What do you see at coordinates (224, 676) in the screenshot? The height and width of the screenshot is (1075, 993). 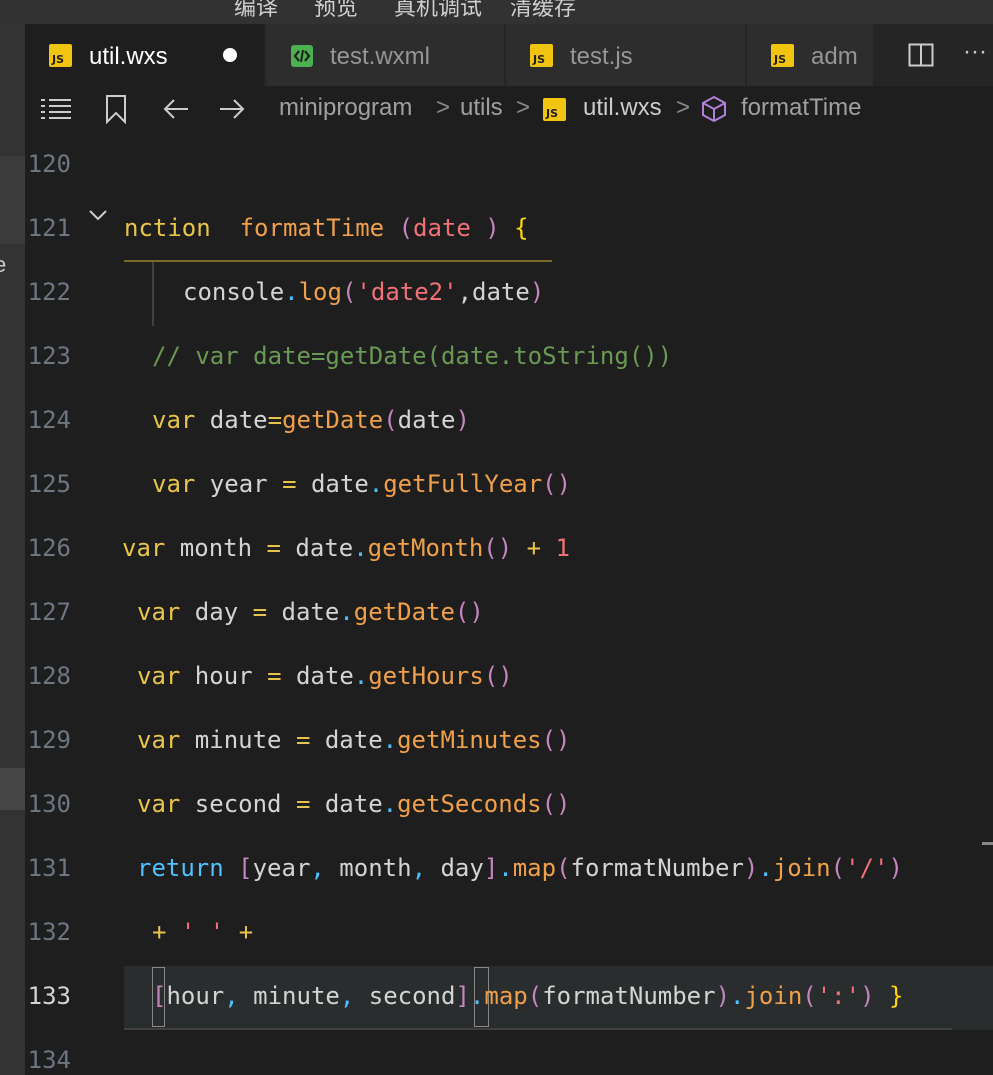 I see `code-token: hour` at bounding box center [224, 676].